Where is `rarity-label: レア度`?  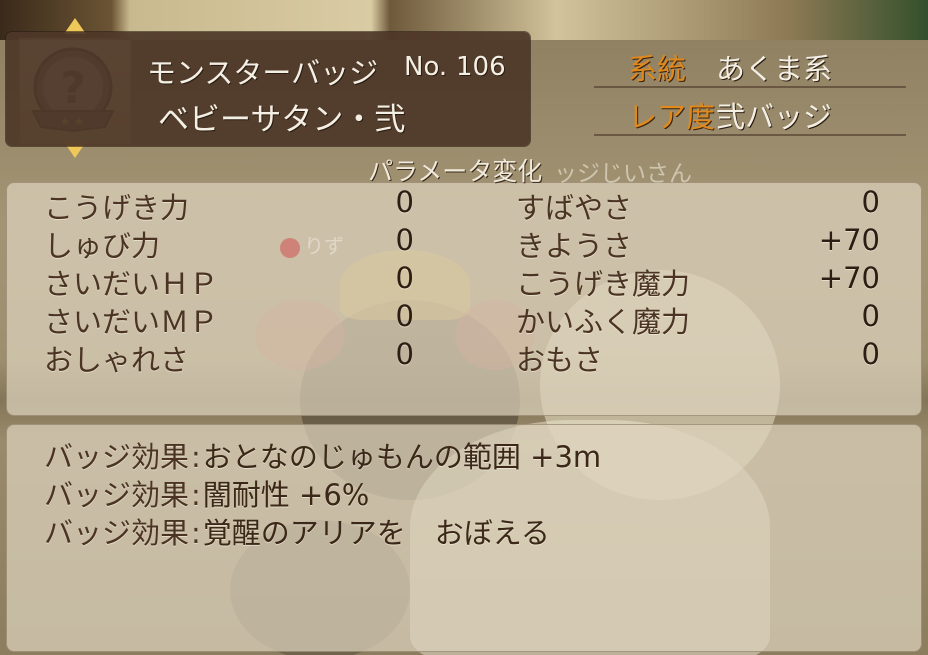
rarity-label: レア度 is located at coordinates (672, 117).